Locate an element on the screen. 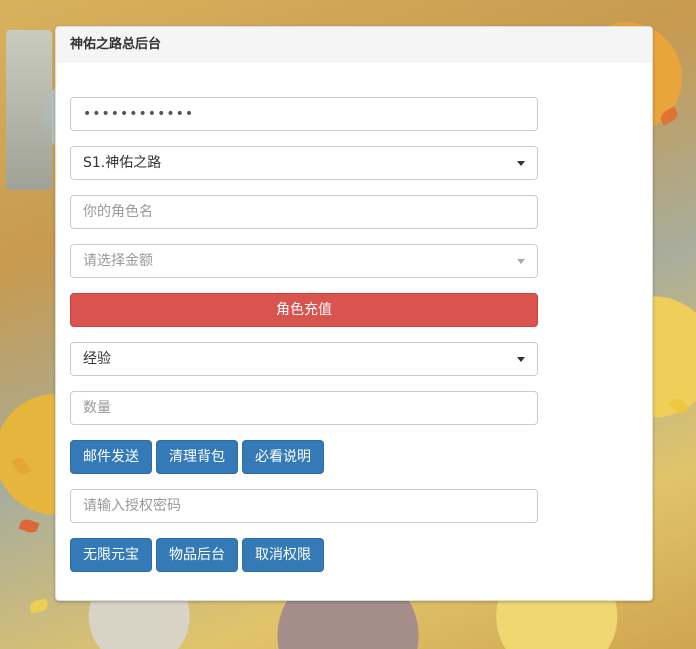 The image size is (696, 649). item-type-select: 经验 is located at coordinates (304, 359).